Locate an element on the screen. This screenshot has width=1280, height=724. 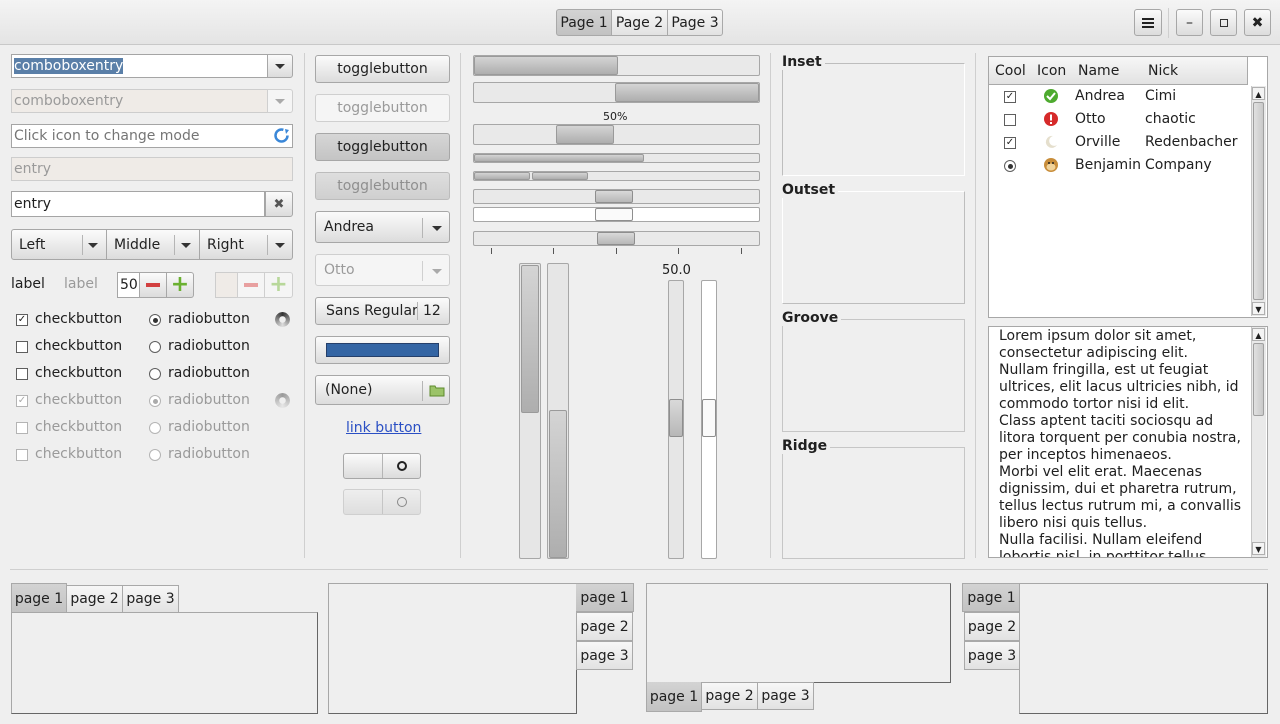
tree-cool-check is located at coordinates (1010, 120).